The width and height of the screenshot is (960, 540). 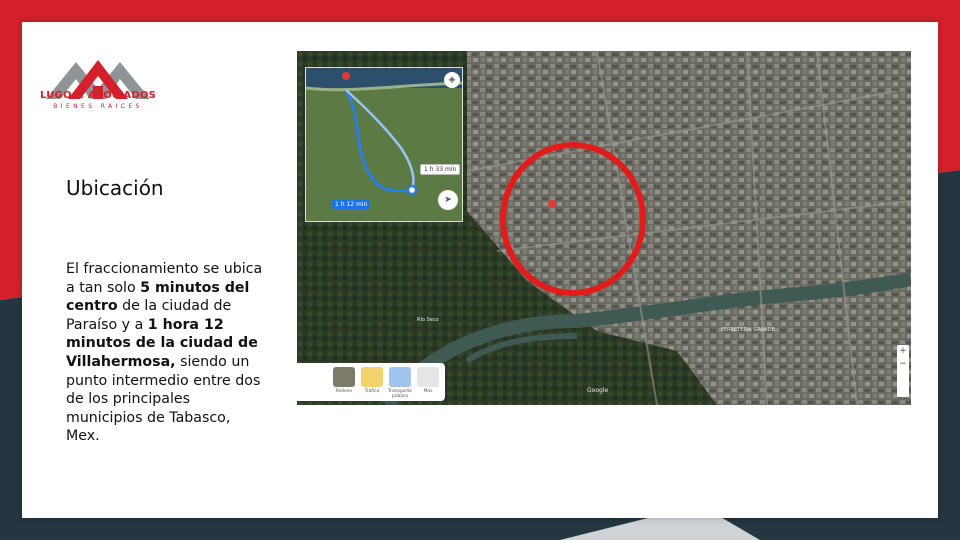 What do you see at coordinates (448, 200) in the screenshot?
I see `navigation-icon: ➤` at bounding box center [448, 200].